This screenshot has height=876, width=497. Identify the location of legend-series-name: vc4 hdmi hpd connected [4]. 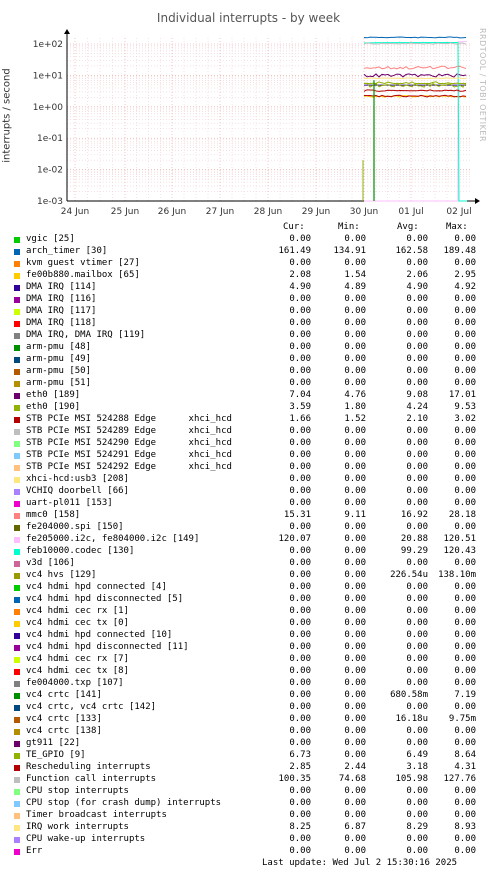
(96, 587).